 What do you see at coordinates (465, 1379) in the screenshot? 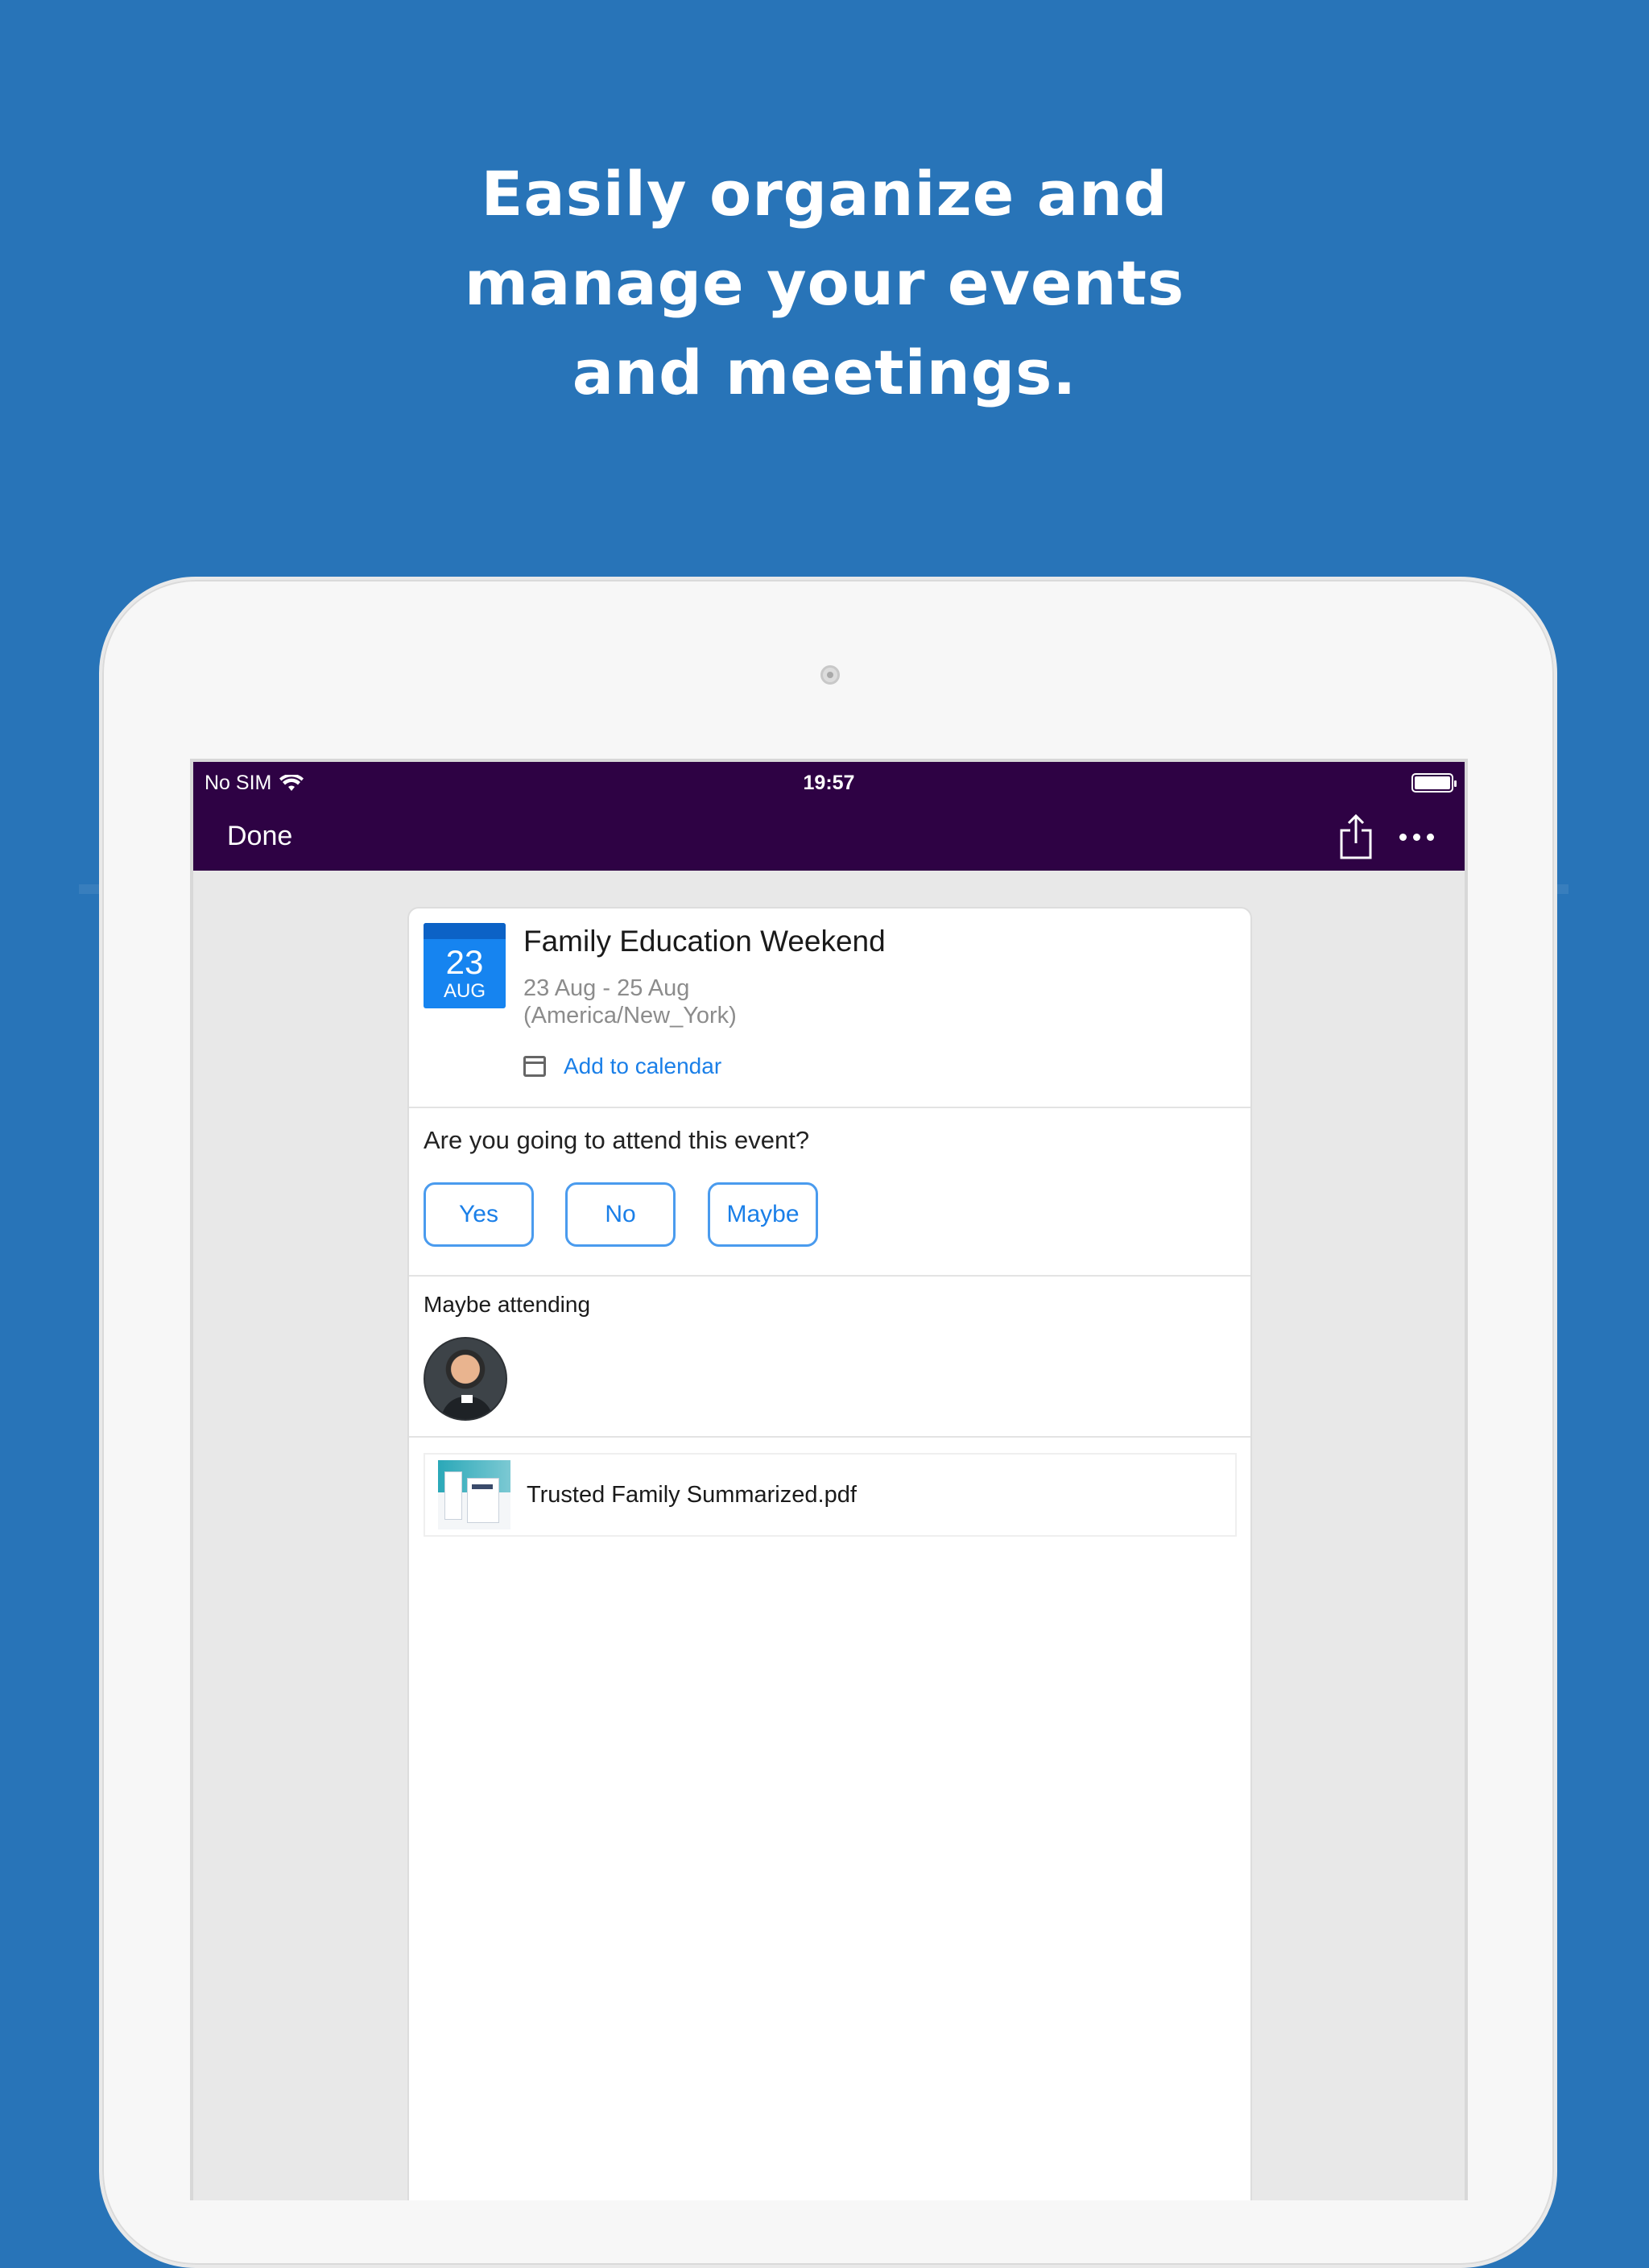
I see `avatar` at bounding box center [465, 1379].